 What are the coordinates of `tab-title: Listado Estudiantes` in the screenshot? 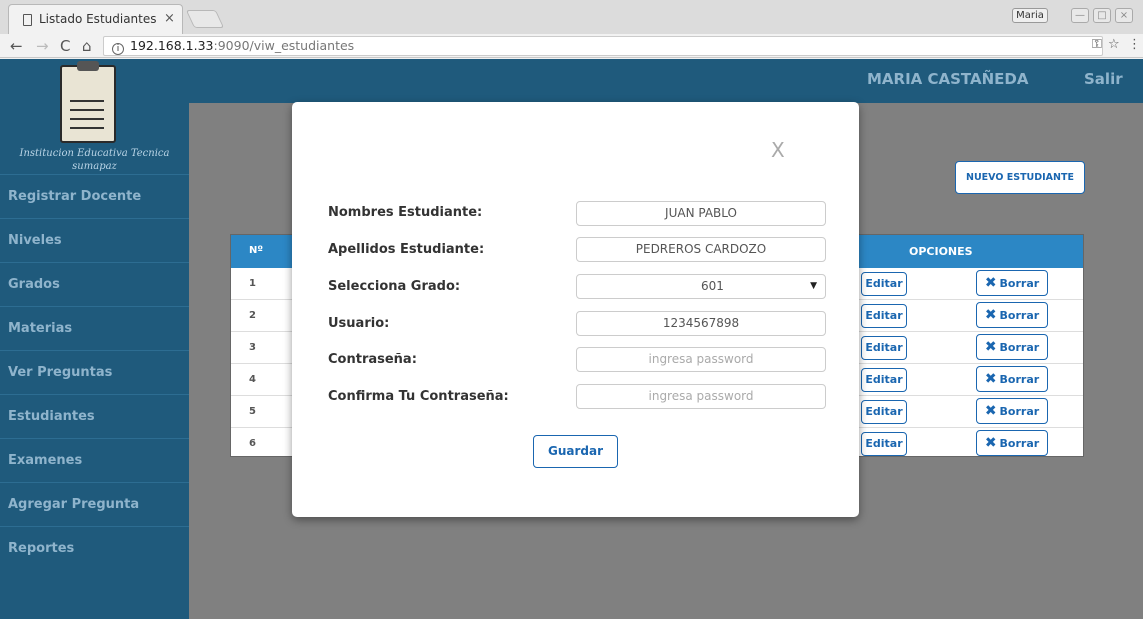 It's located at (98, 19).